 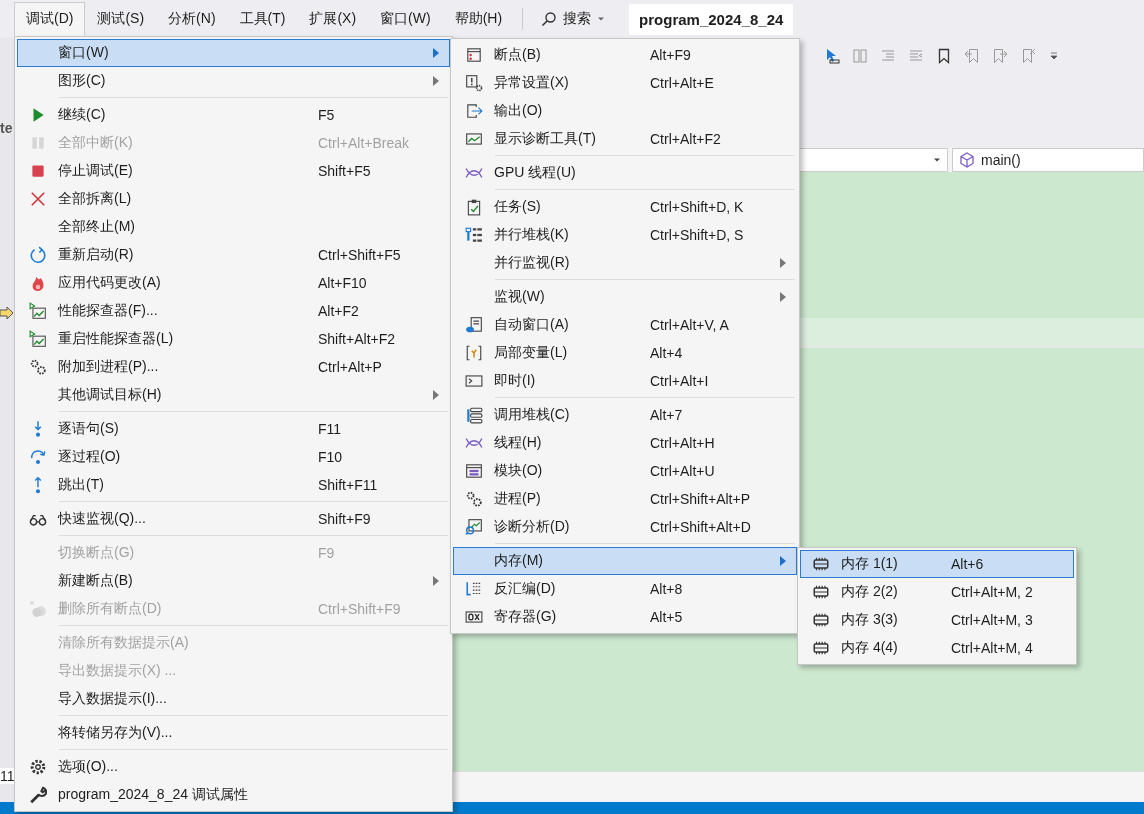 What do you see at coordinates (233, 395) in the screenshot?
I see `menu-item: 其他调试目标(H)` at bounding box center [233, 395].